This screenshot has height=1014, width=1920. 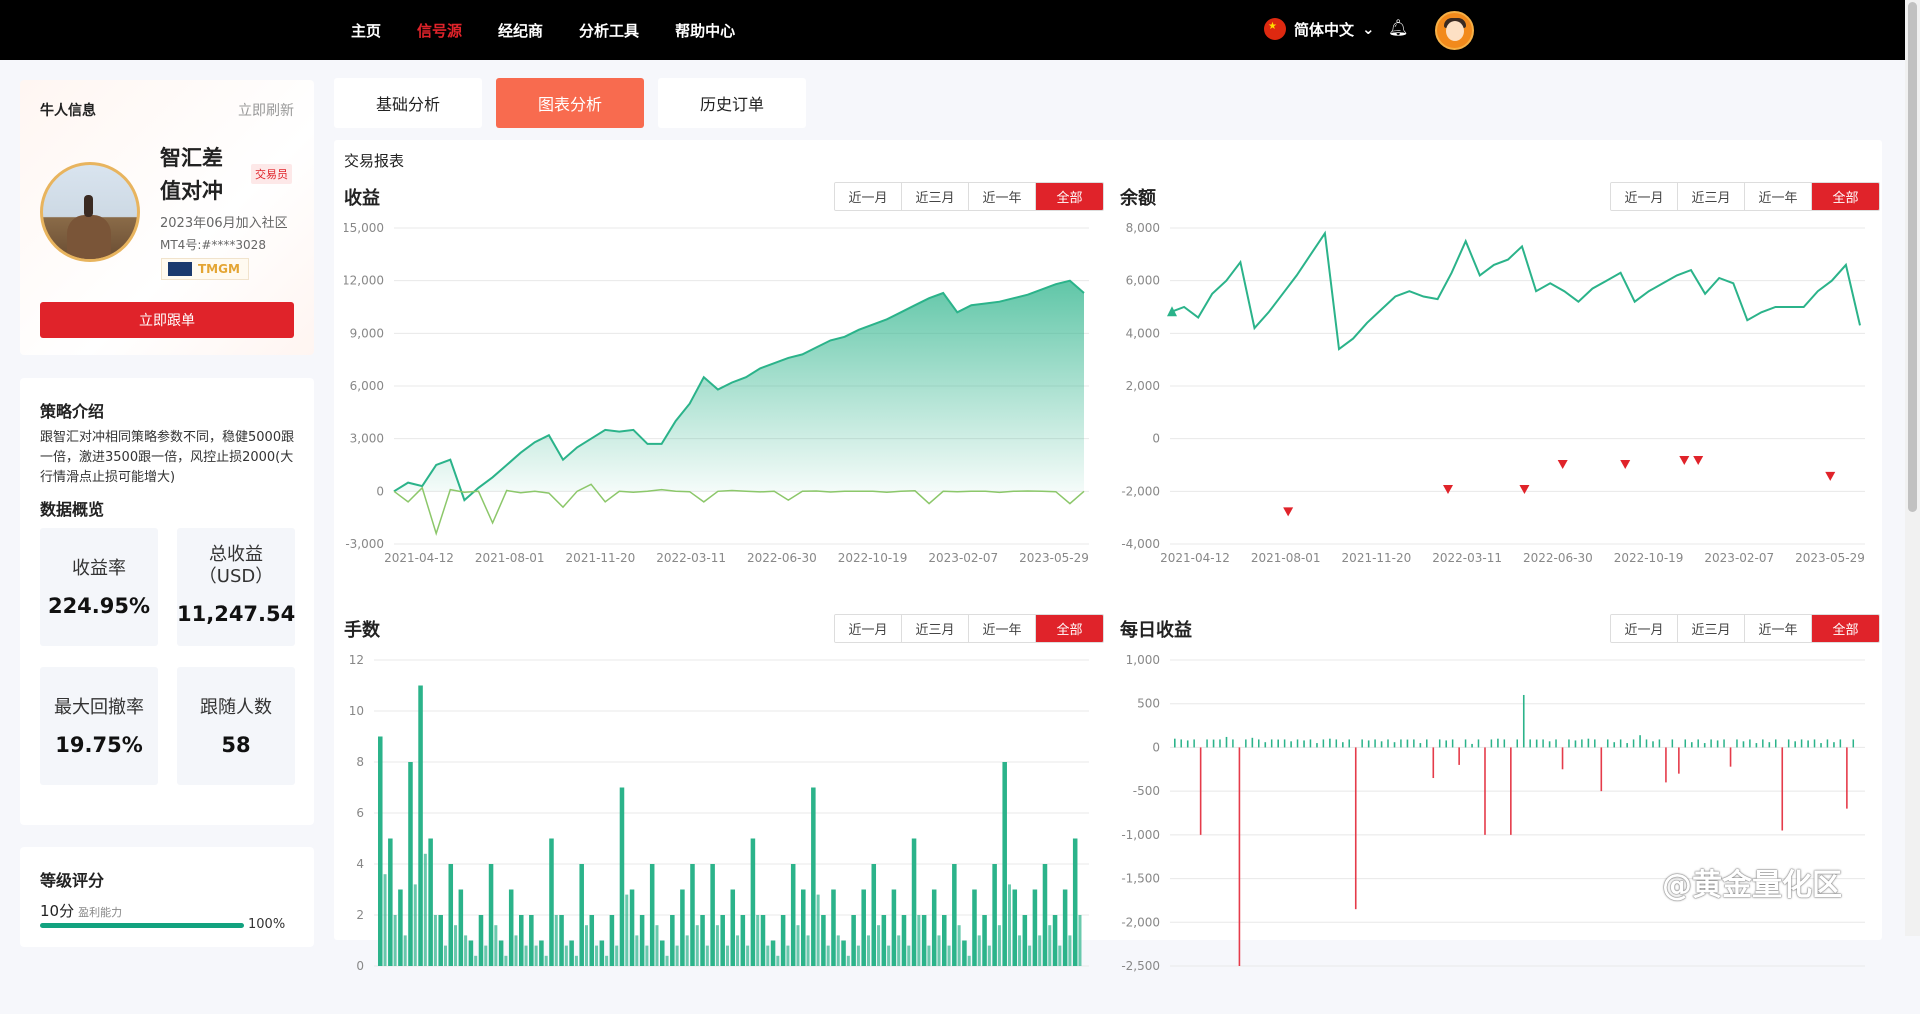 I want to click on stat-value: 58, so click(x=236, y=745).